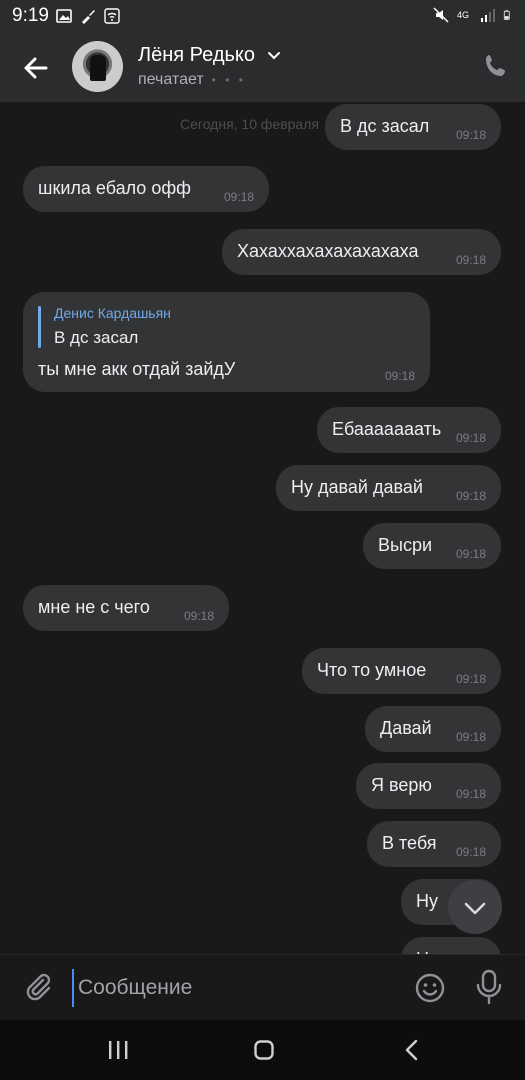 The height and width of the screenshot is (1080, 525). Describe the element at coordinates (463, 14) in the screenshot. I see `network-type-label: 4G` at that location.